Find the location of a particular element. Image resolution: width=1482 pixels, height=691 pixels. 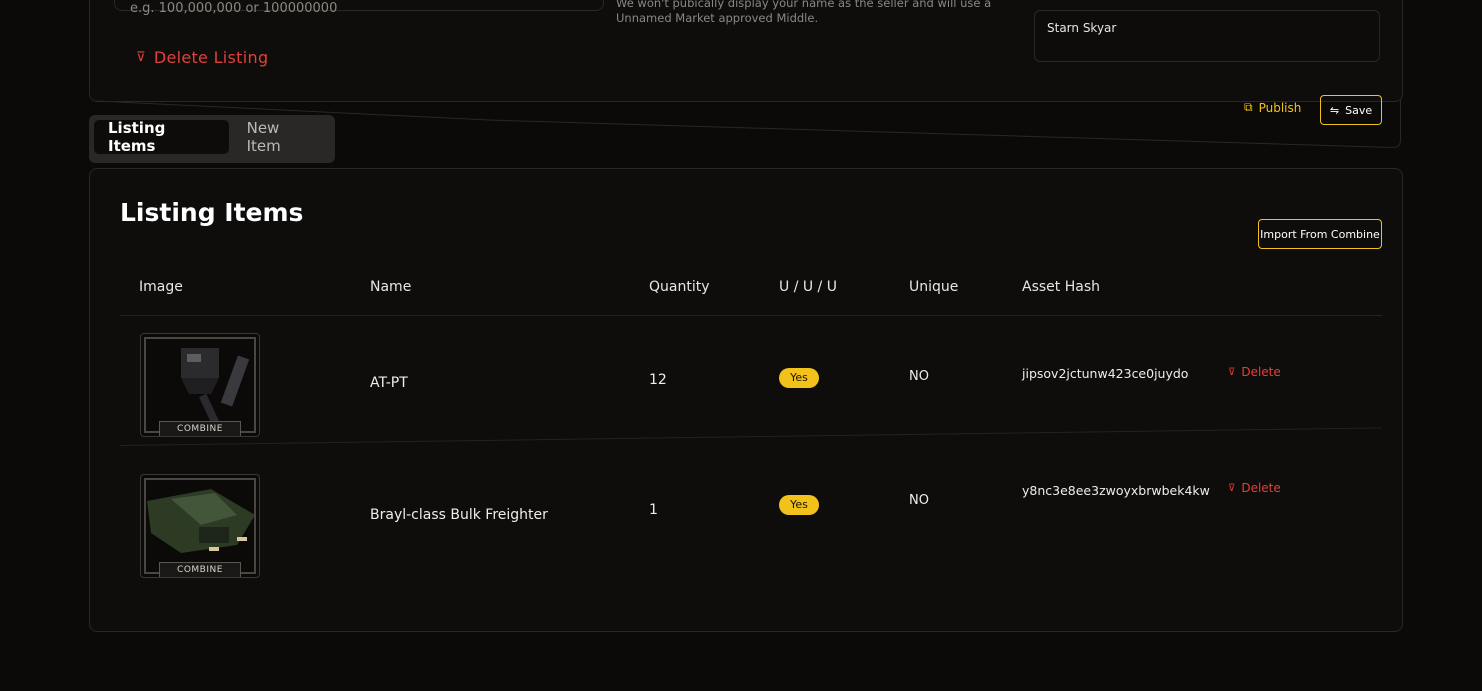

save-icon: ⇋ is located at coordinates (1334, 110).